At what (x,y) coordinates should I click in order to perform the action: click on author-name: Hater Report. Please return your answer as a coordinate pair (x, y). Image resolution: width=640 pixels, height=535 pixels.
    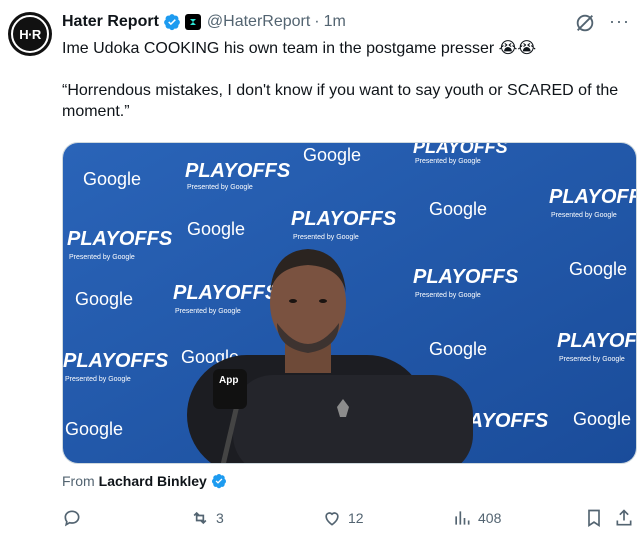
    Looking at the image, I should click on (110, 22).